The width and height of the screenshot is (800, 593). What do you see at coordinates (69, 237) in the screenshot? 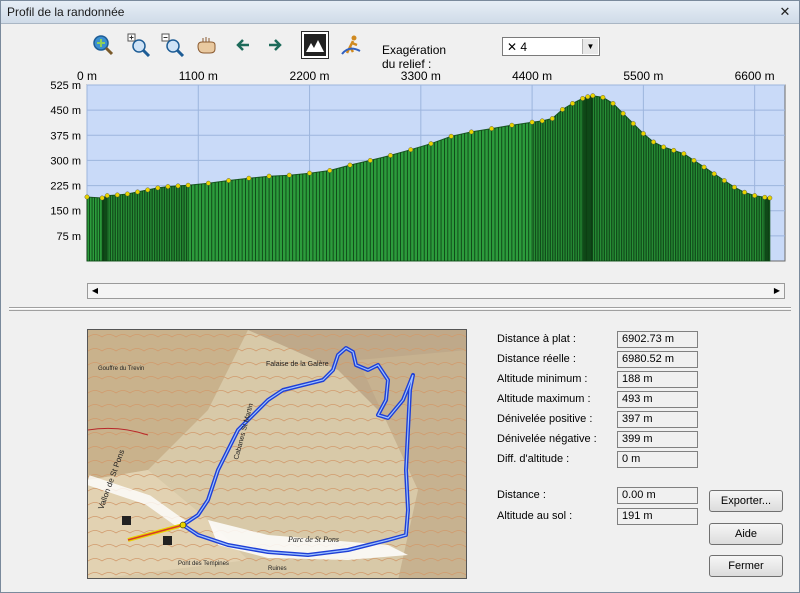
I see `y-tick-label: 75 m` at bounding box center [69, 237].